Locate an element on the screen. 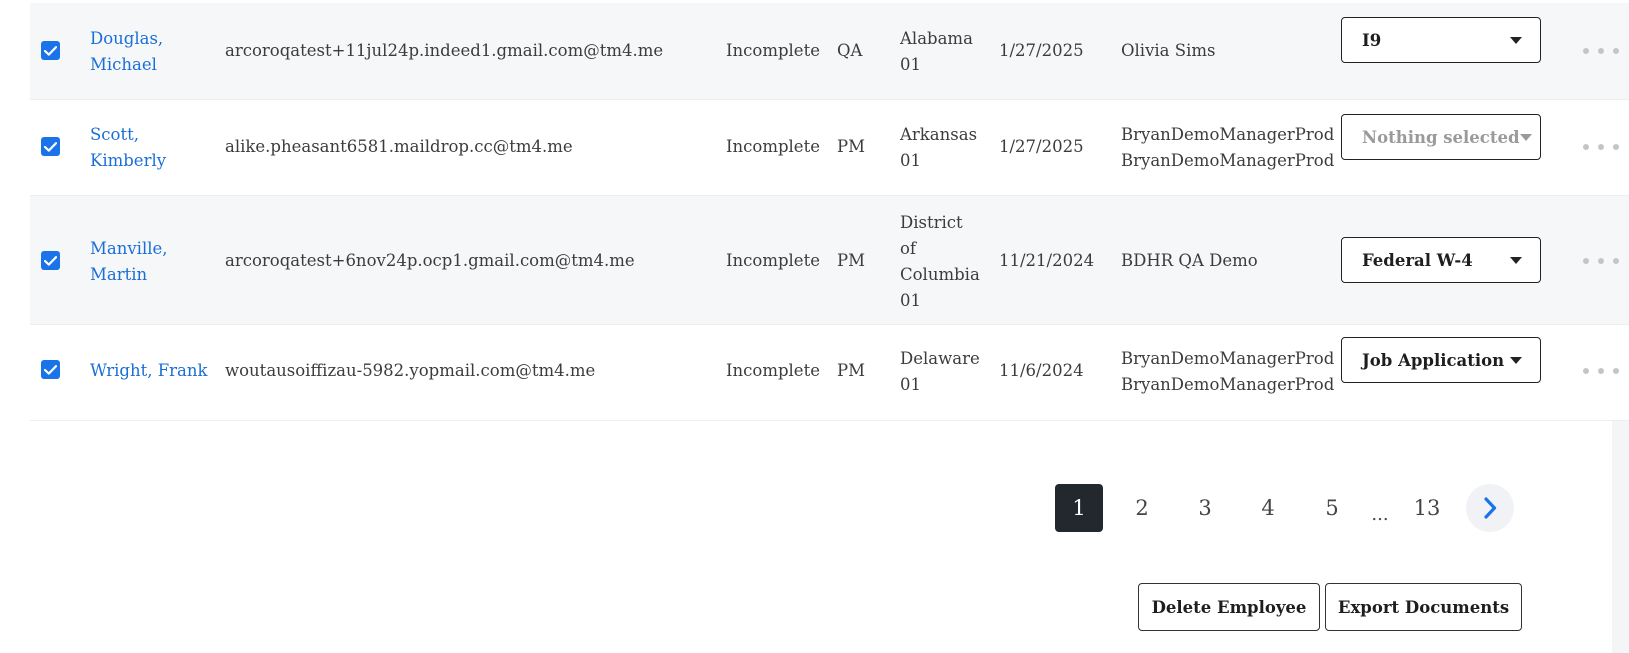 The width and height of the screenshot is (1629, 653). scrollbar-track is located at coordinates (1620, 535).